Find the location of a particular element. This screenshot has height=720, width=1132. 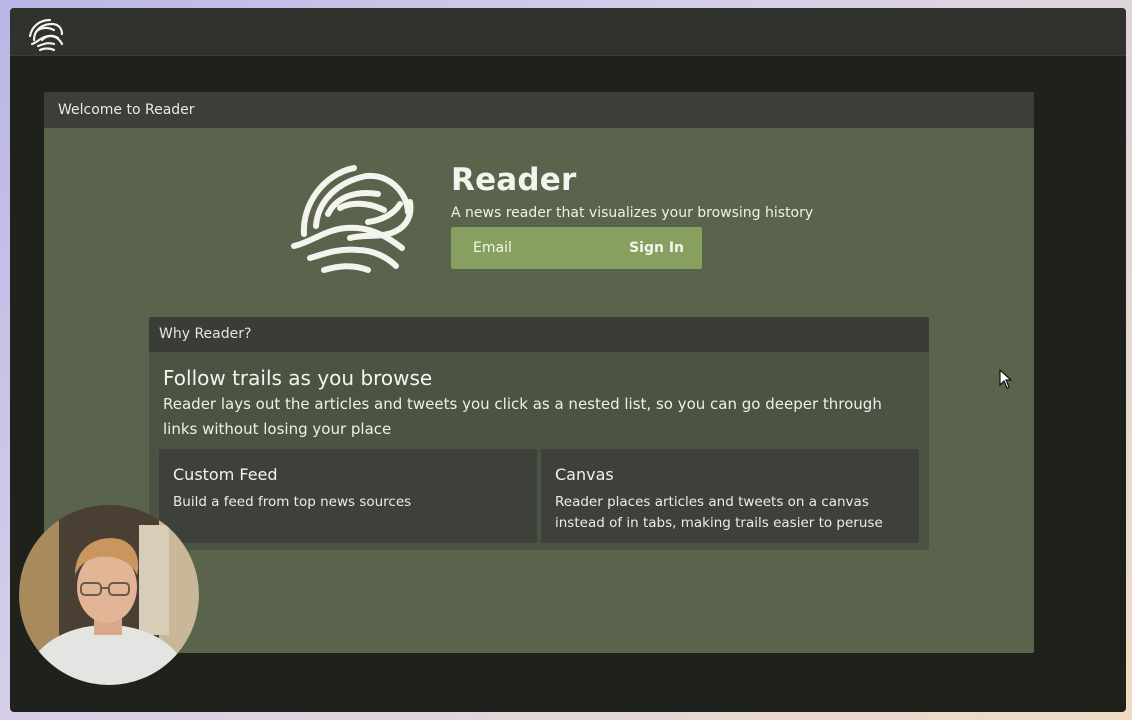

signin-button: Sign In is located at coordinates (656, 248).